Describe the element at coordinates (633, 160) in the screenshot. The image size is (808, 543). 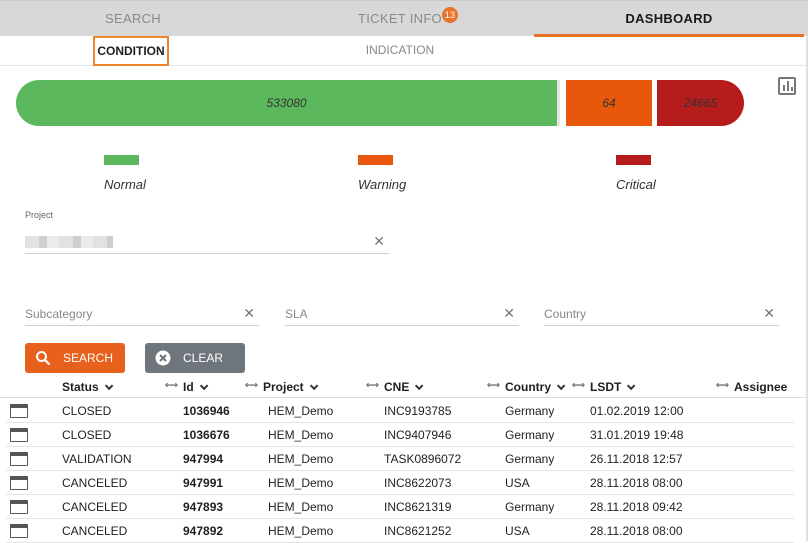
I see `legend-swatch-critical` at that location.